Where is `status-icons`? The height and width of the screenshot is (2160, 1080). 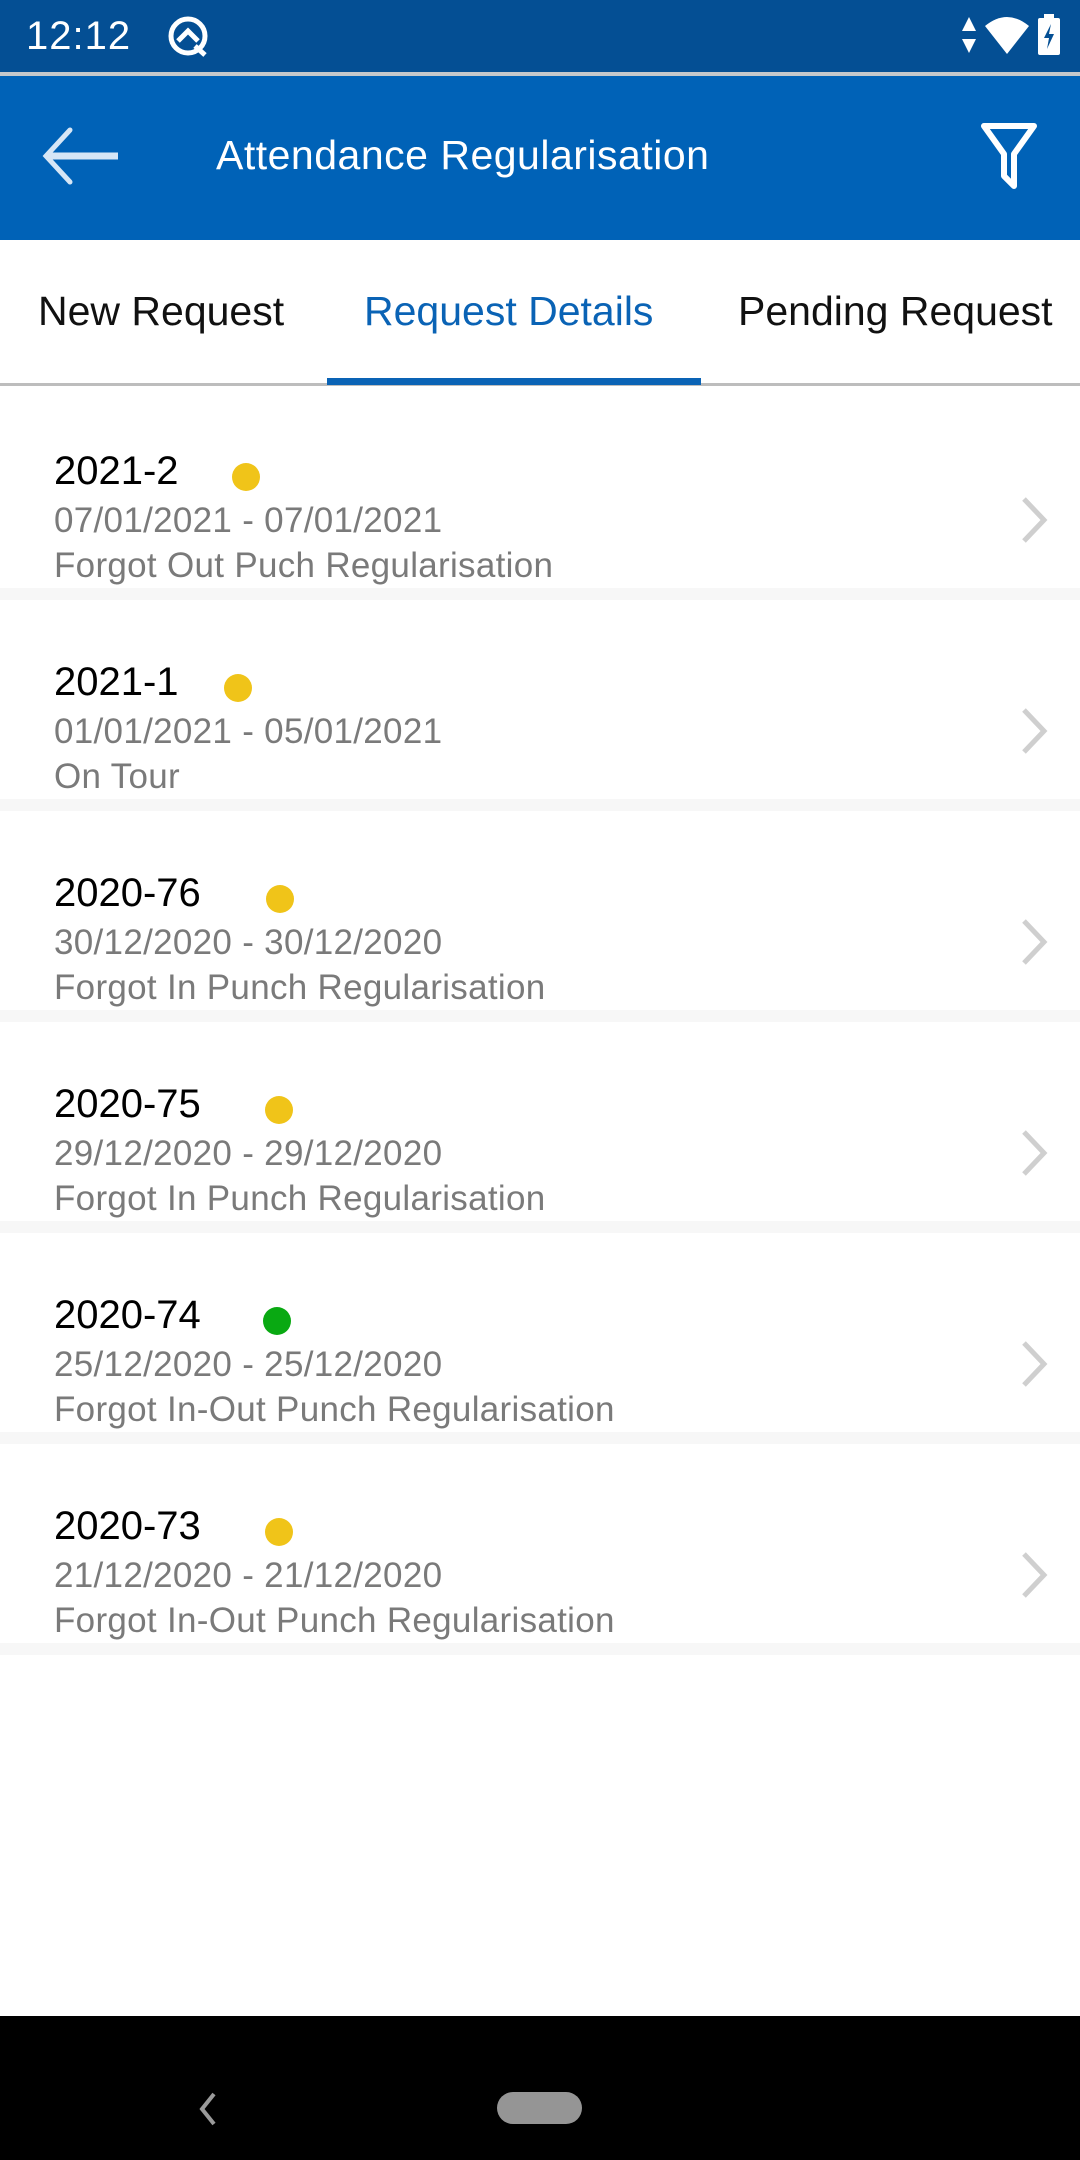 status-icons is located at coordinates (1011, 35).